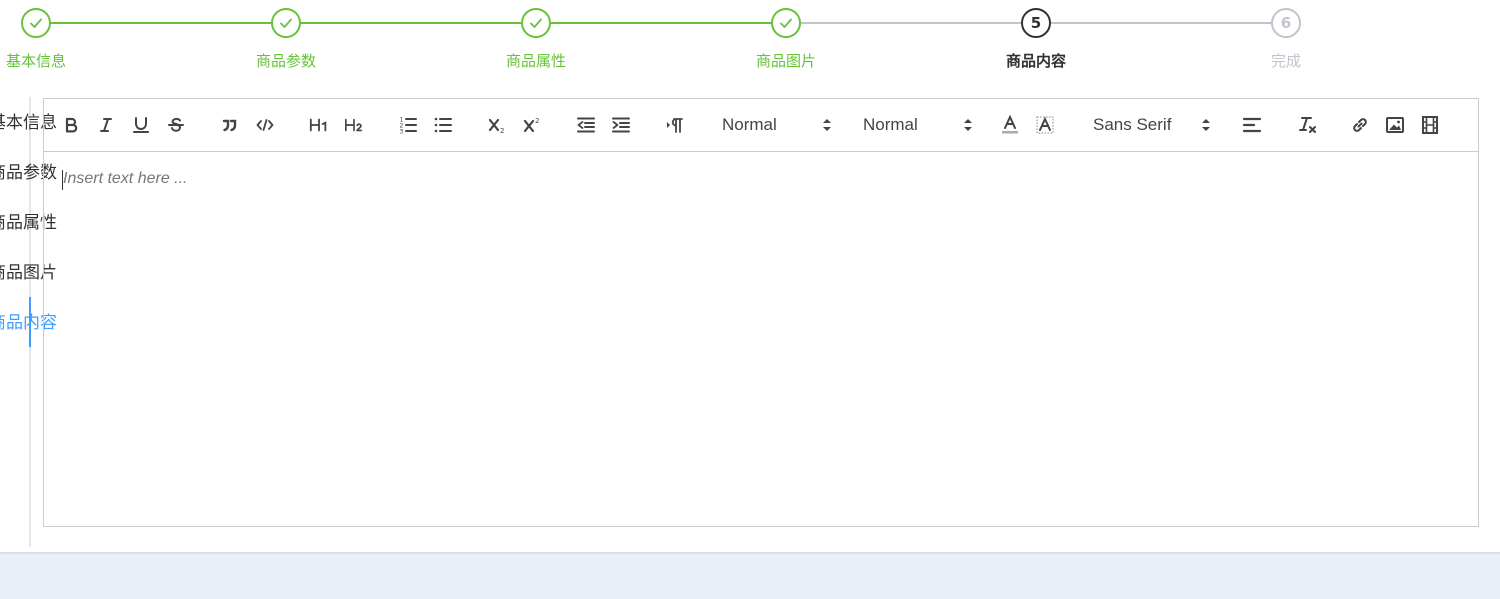  I want to click on header-select-value: Normal, so click(890, 124).